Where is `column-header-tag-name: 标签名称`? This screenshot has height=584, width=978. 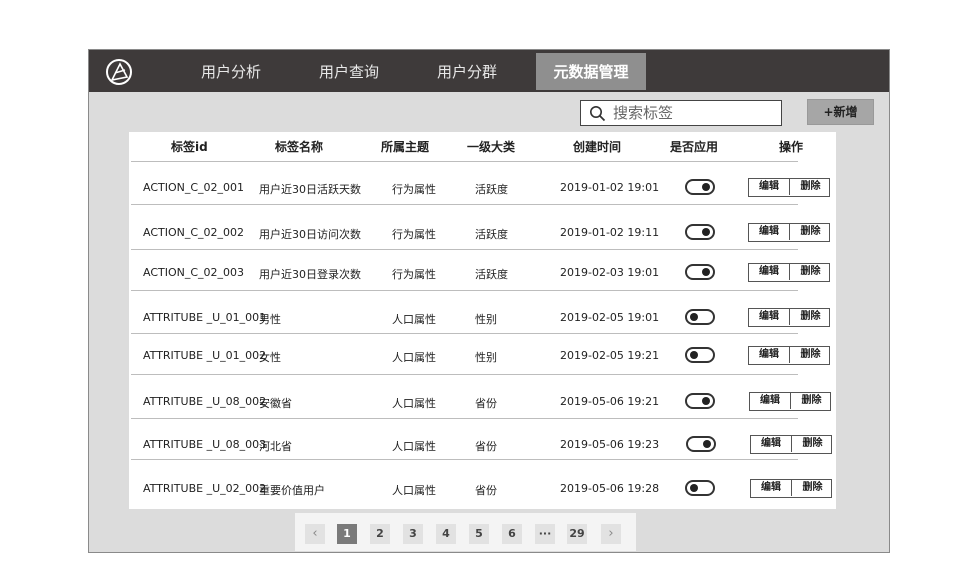
column-header-tag-name: 标签名称 is located at coordinates (299, 147).